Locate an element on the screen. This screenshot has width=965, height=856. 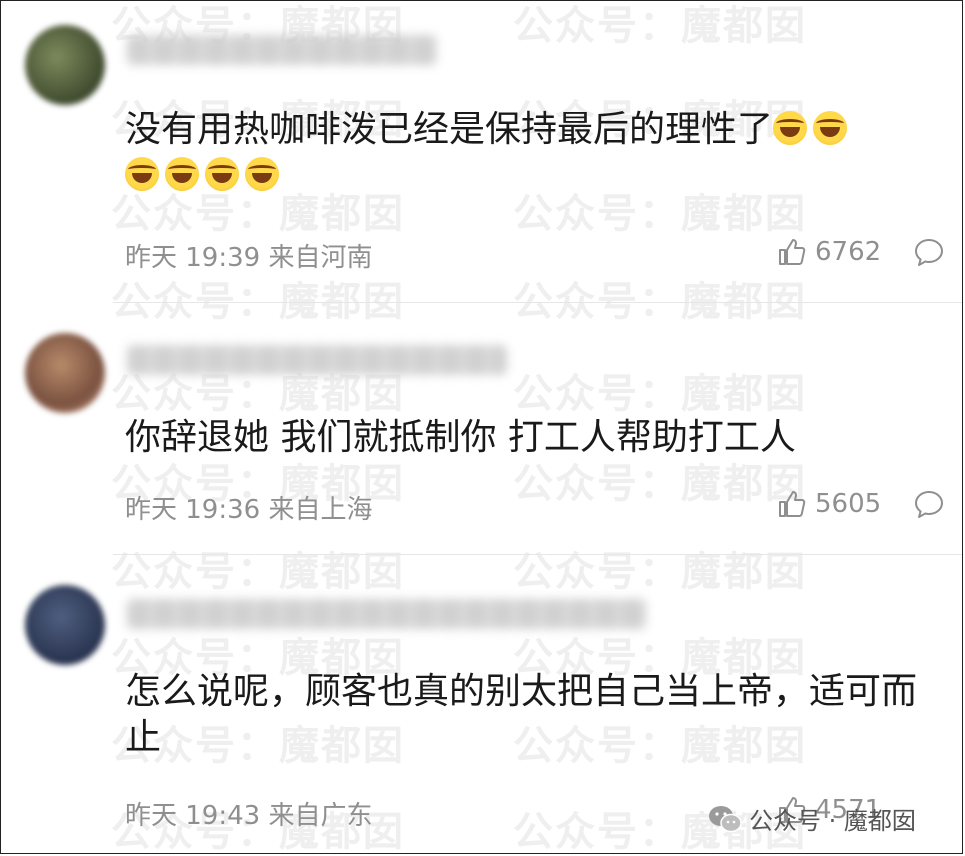
wechat-icon is located at coordinates (725, 819).